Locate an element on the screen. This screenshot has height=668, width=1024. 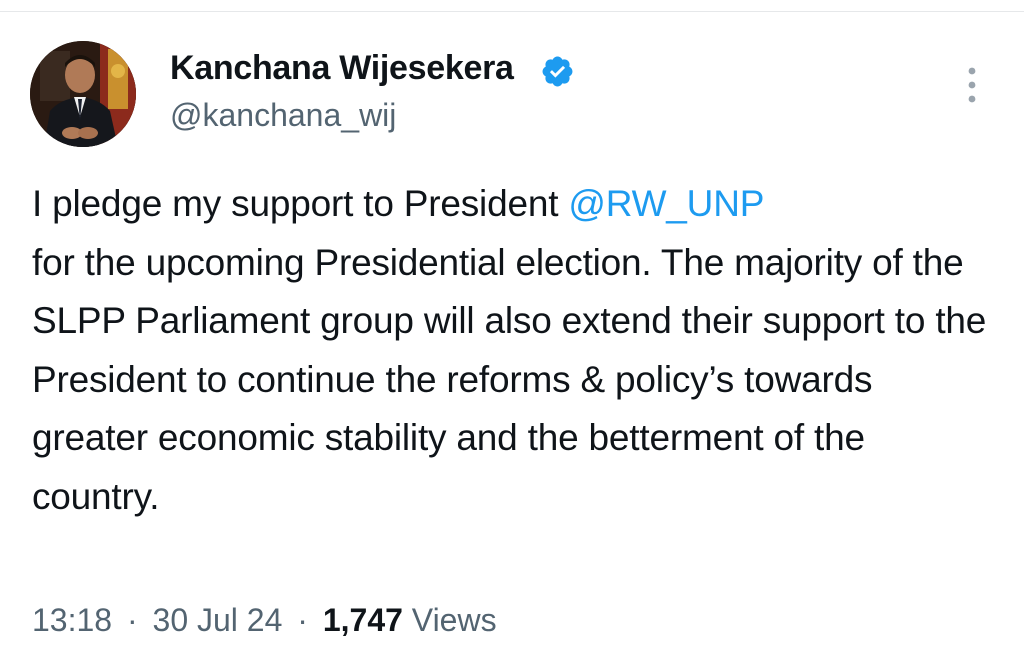
vertical-ellipsis-icon is located at coordinates (972, 85).